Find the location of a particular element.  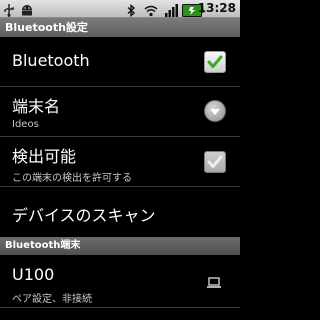

status-bar: 13:28 is located at coordinates (120, 9).